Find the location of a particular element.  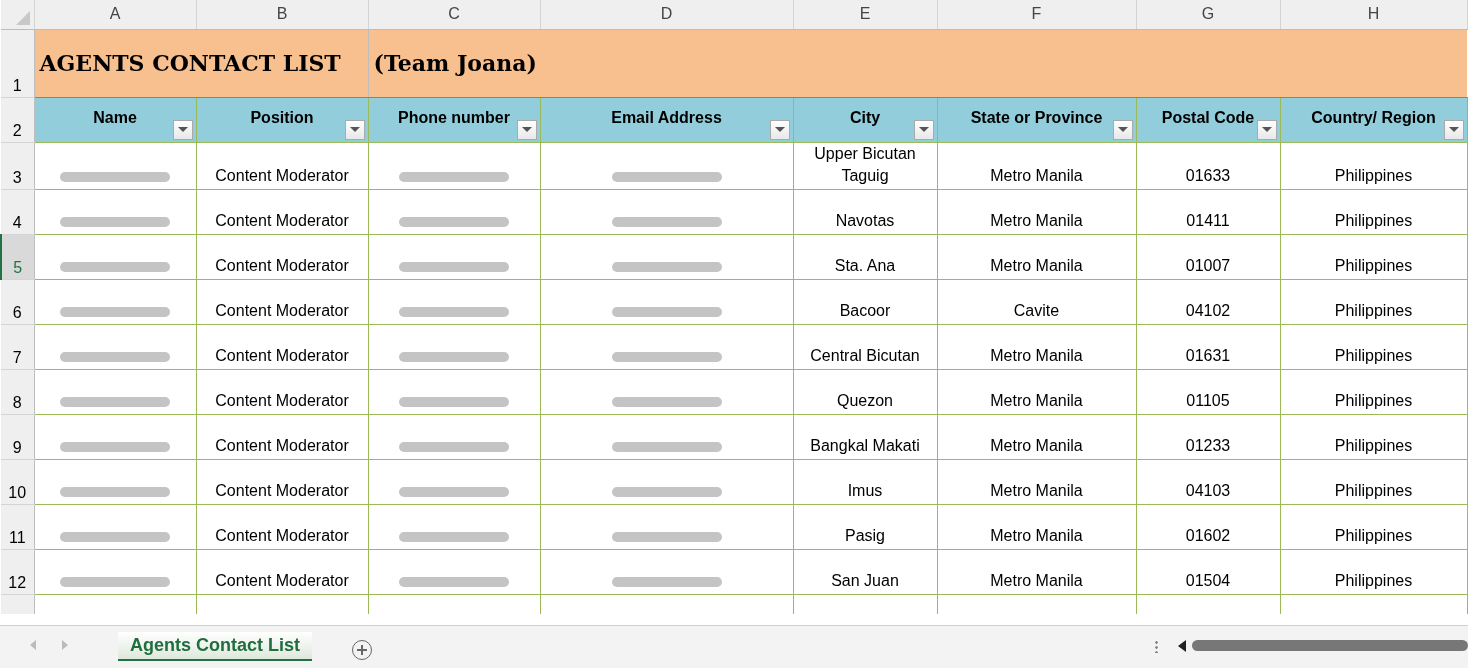

column-label: City is located at coordinates (865, 117).